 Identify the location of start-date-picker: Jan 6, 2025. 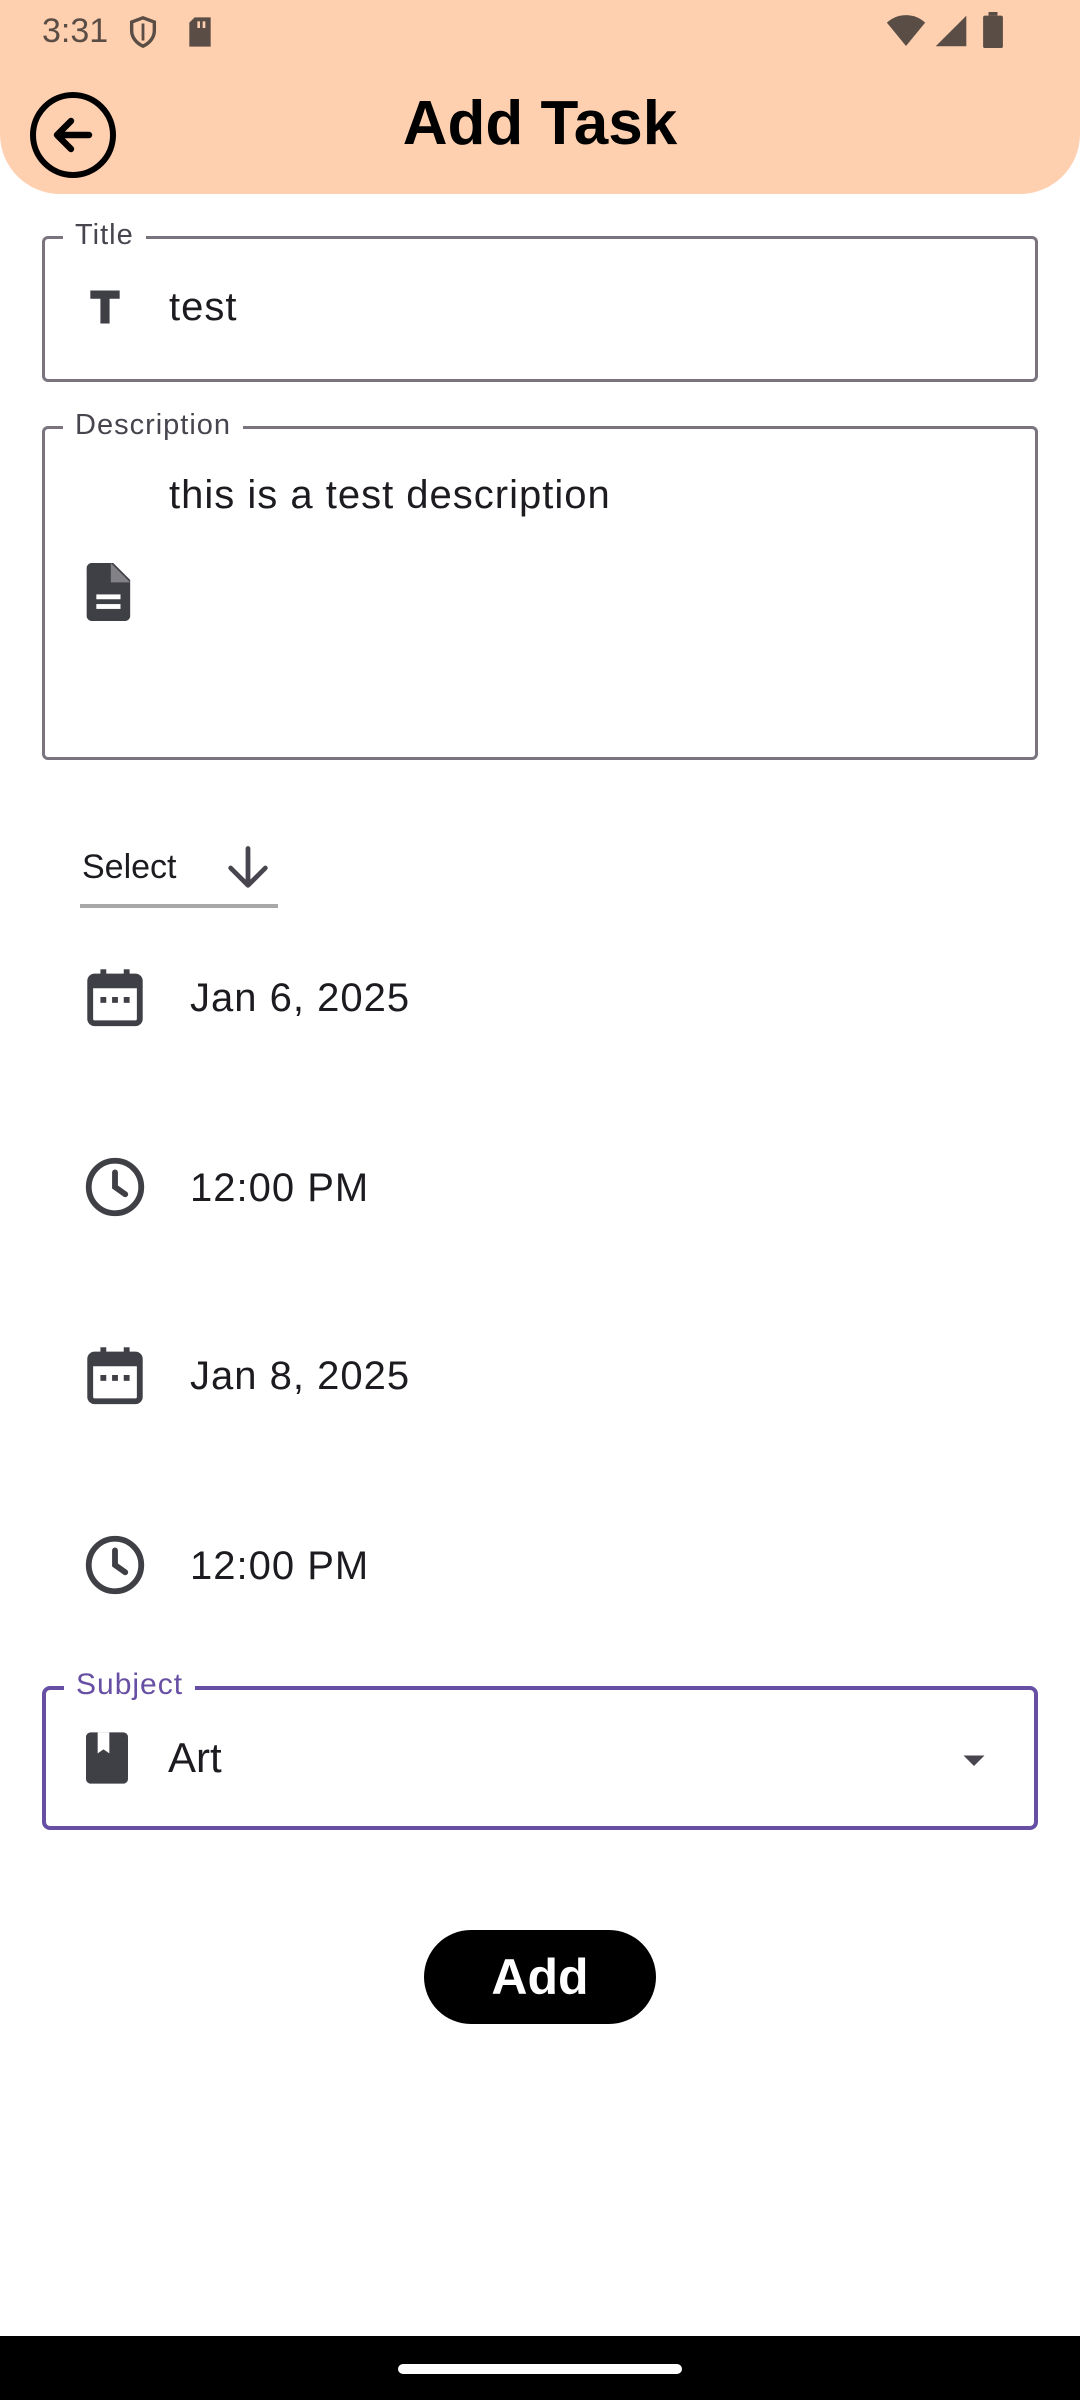
(530, 1002).